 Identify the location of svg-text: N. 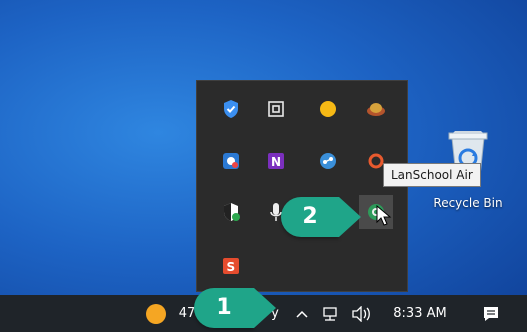
(276, 162).